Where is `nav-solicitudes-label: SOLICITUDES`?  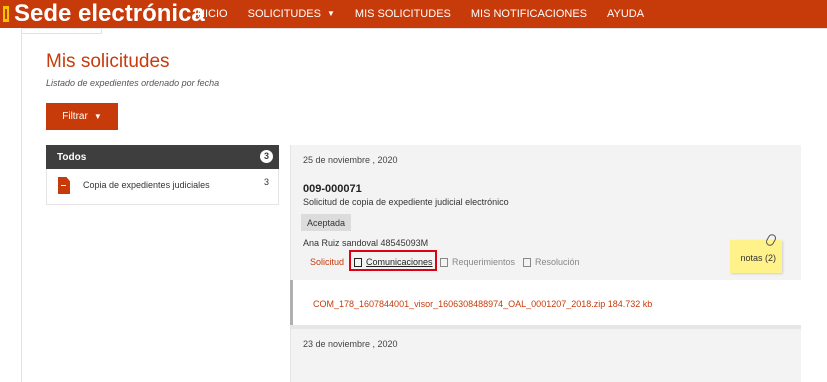 nav-solicitudes-label: SOLICITUDES is located at coordinates (284, 14).